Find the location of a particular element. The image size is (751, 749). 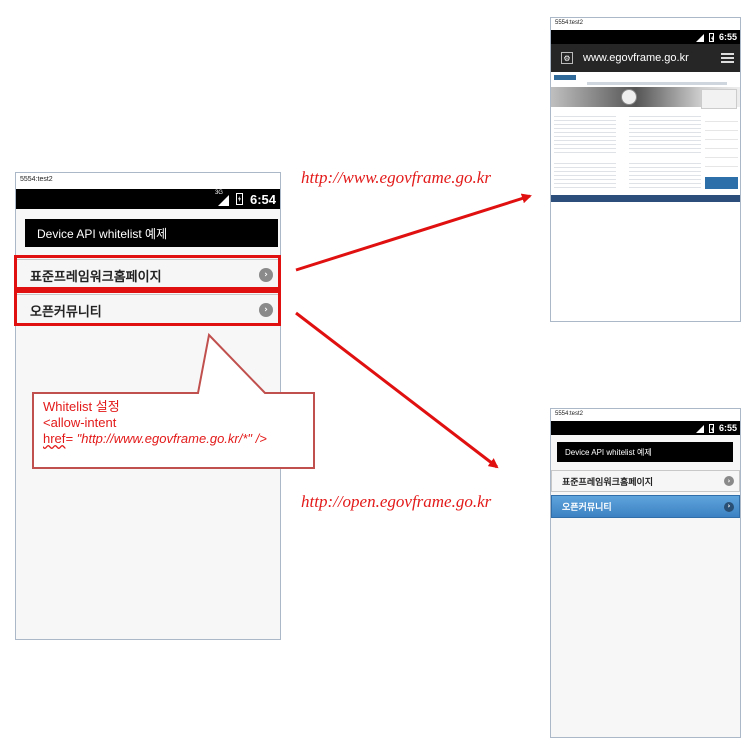

arrow-to-egovframe is located at coordinates (413, 232).